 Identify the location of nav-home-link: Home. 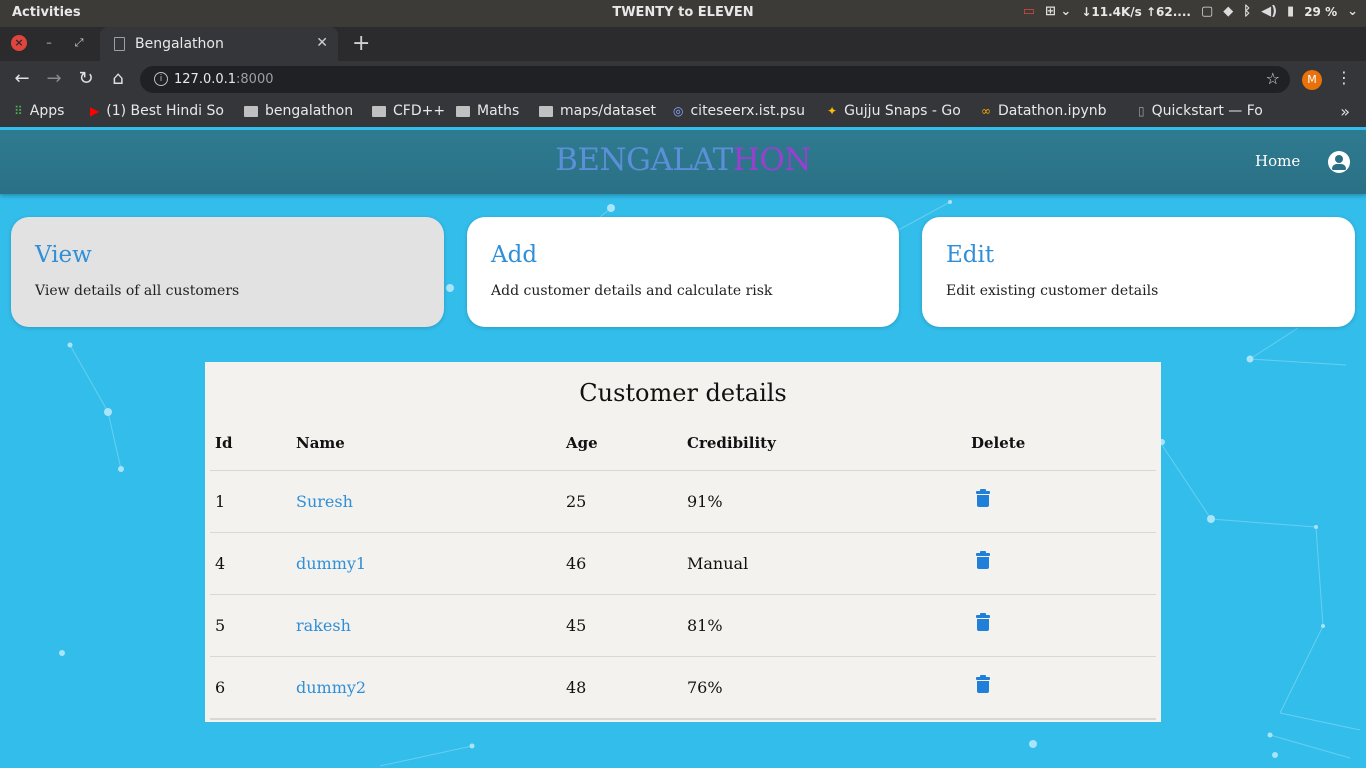
(1277, 161).